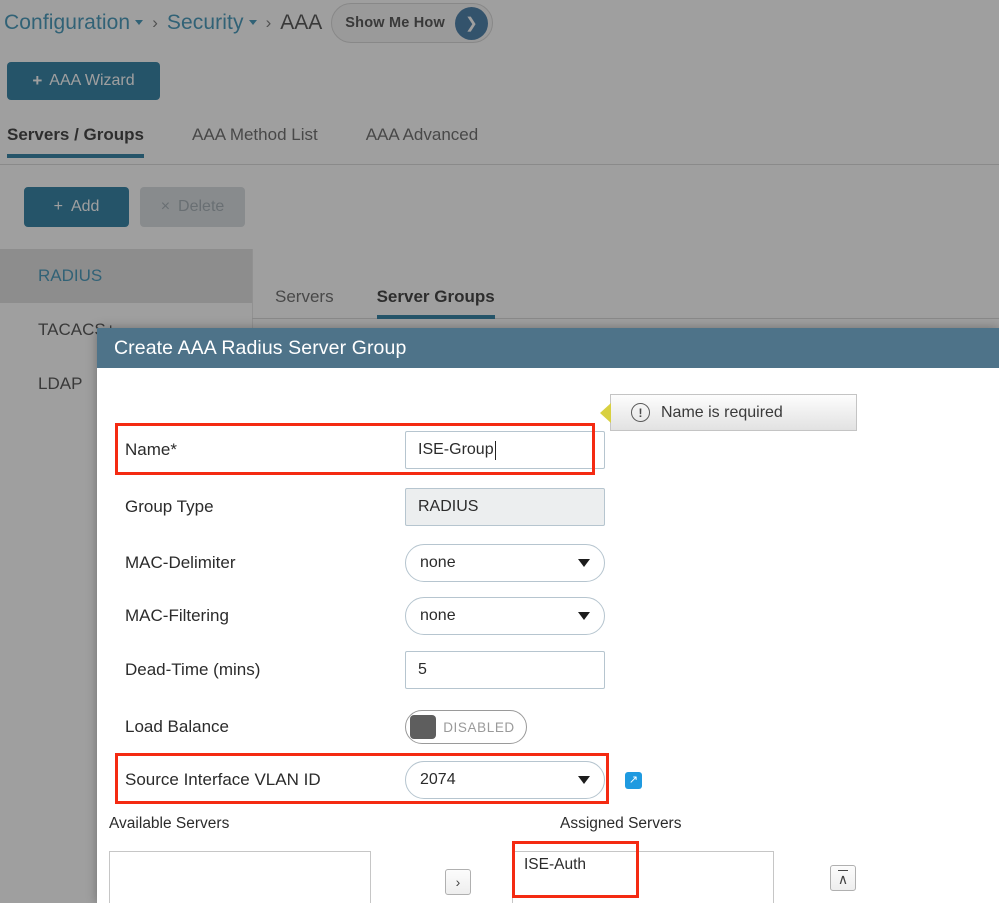  I want to click on label-load-balance: Load Balance, so click(177, 726).